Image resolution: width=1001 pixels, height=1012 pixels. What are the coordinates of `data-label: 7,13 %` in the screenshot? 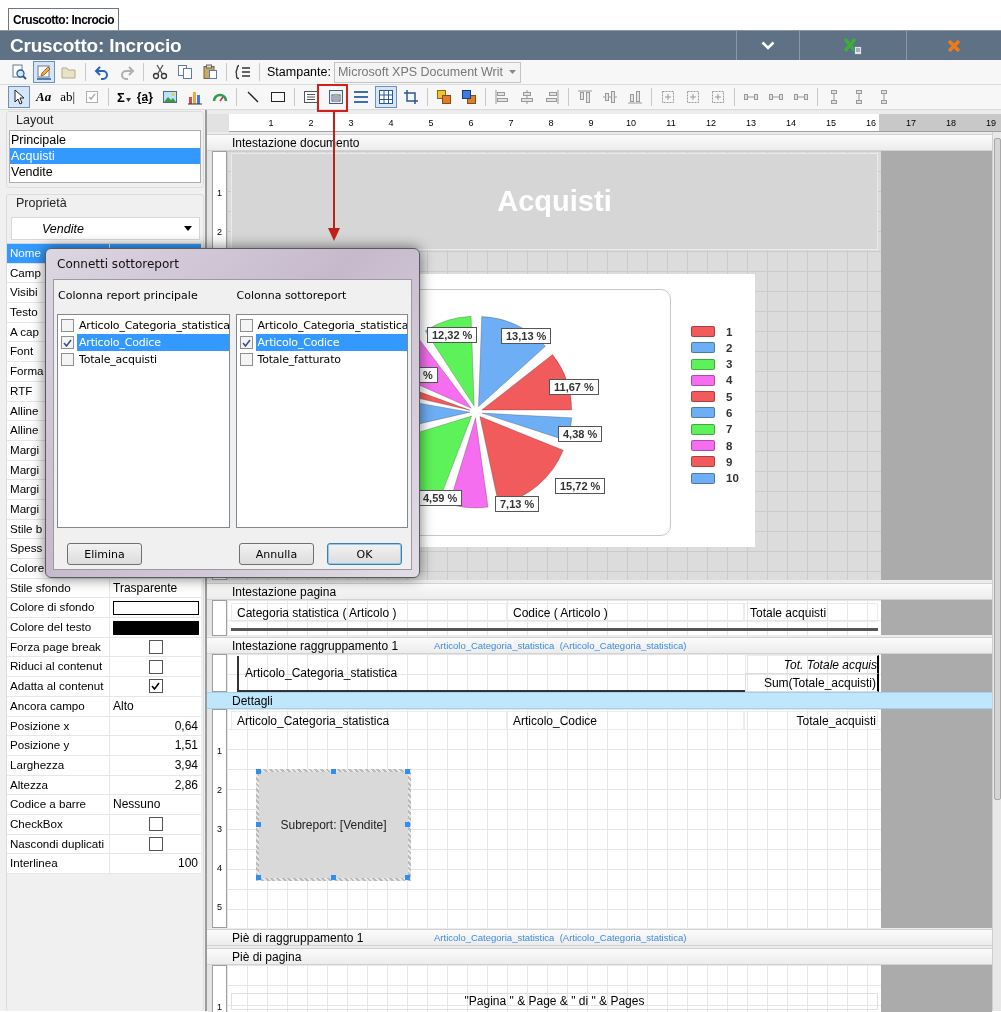 It's located at (517, 504).